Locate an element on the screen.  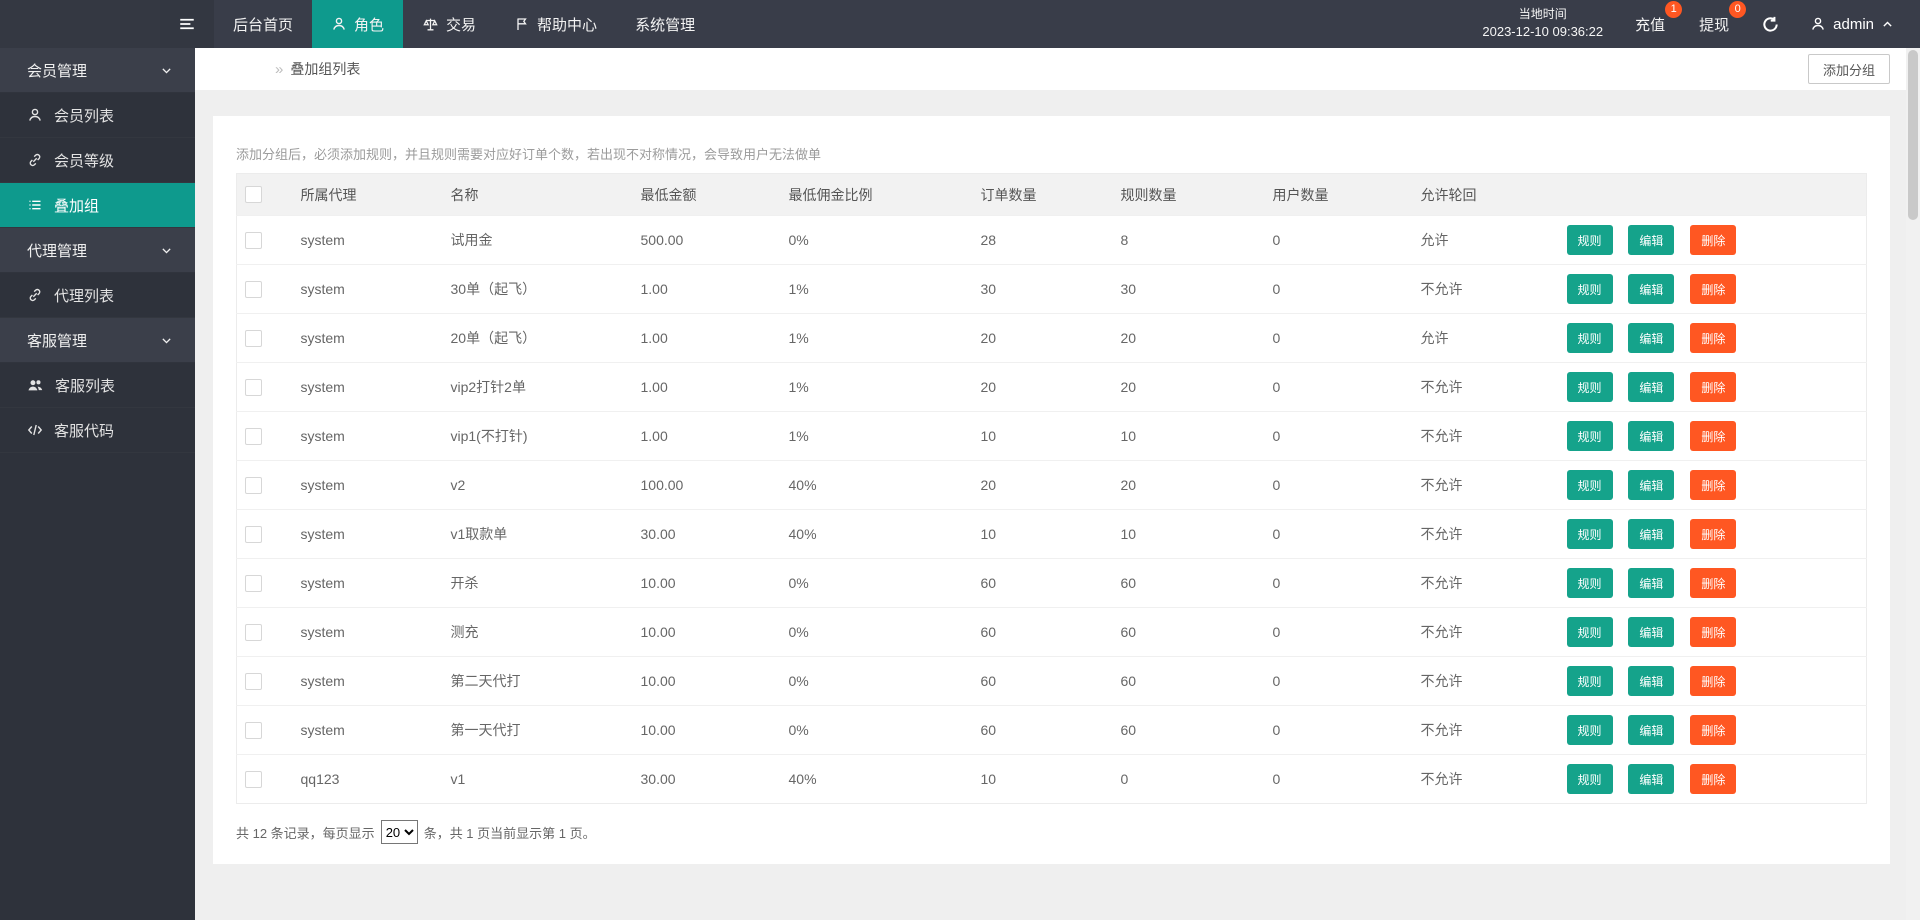
column-header-order-count: 订单数量 is located at coordinates (1040, 194).